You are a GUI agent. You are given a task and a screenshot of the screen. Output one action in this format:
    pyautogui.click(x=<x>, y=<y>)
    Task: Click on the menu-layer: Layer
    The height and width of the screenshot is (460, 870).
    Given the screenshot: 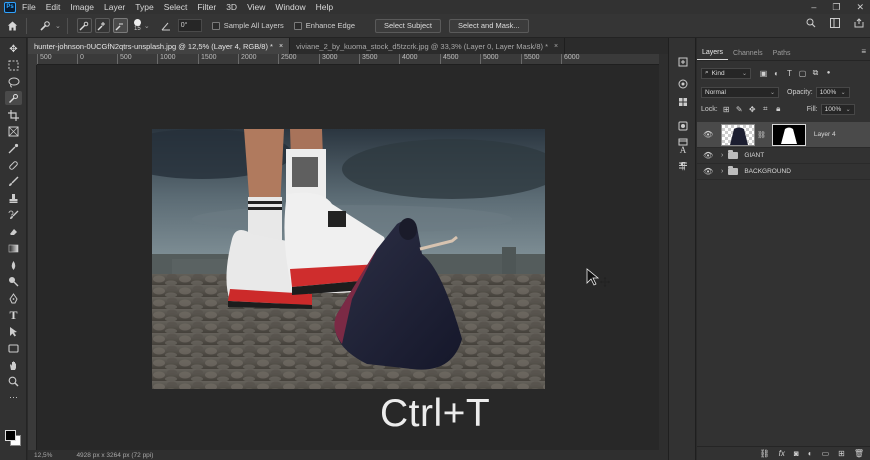 What is the action you would take?
    pyautogui.click(x=114, y=7)
    